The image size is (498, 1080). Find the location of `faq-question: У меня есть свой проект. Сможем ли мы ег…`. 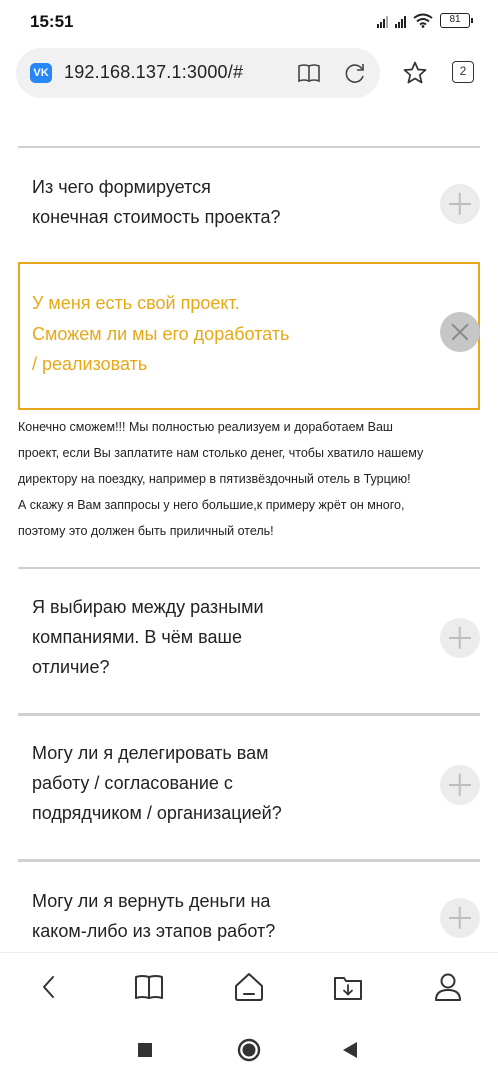

faq-question: У меня есть свой проект. Сможем ли мы ег… is located at coordinates (222, 334).